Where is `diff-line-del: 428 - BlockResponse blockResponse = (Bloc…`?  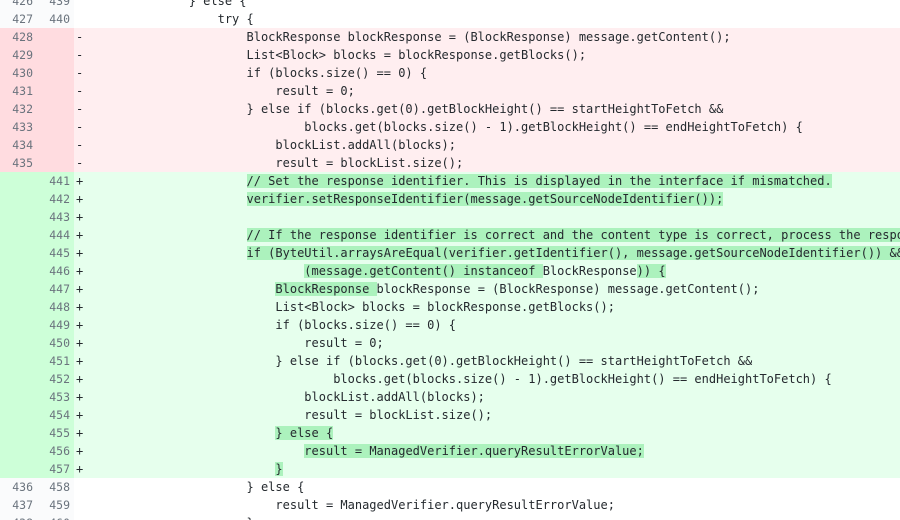
diff-line-del: 428 - BlockResponse blockResponse = (Bloc… is located at coordinates (450, 37).